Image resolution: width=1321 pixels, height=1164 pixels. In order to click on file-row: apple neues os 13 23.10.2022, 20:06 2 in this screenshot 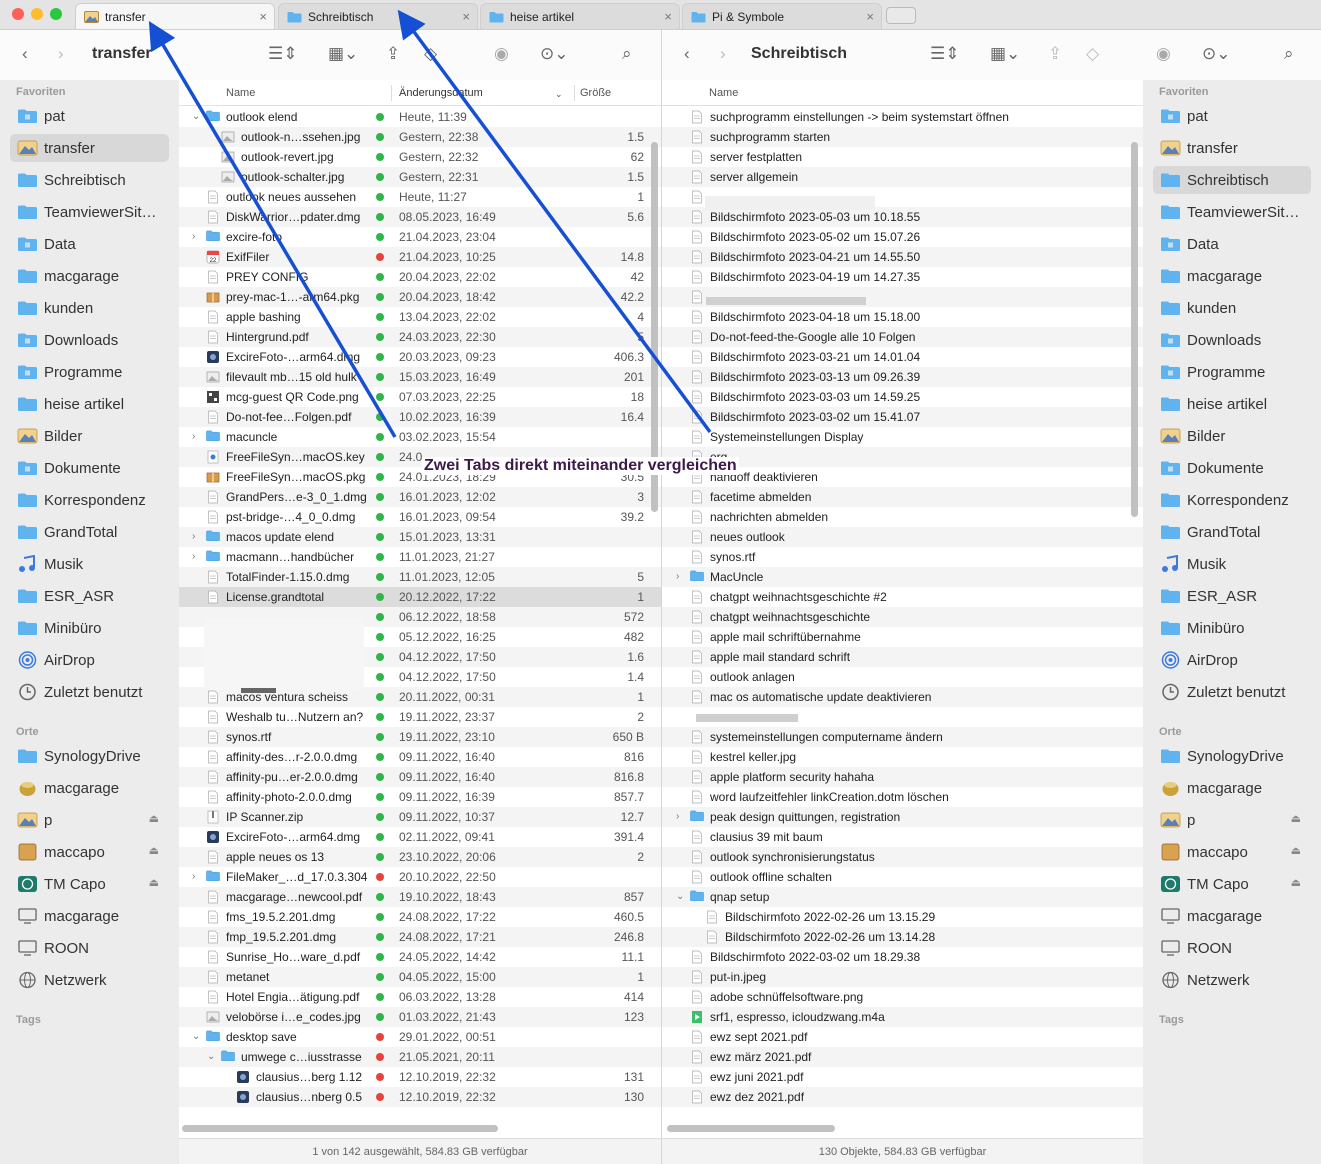, I will do `click(420, 857)`.